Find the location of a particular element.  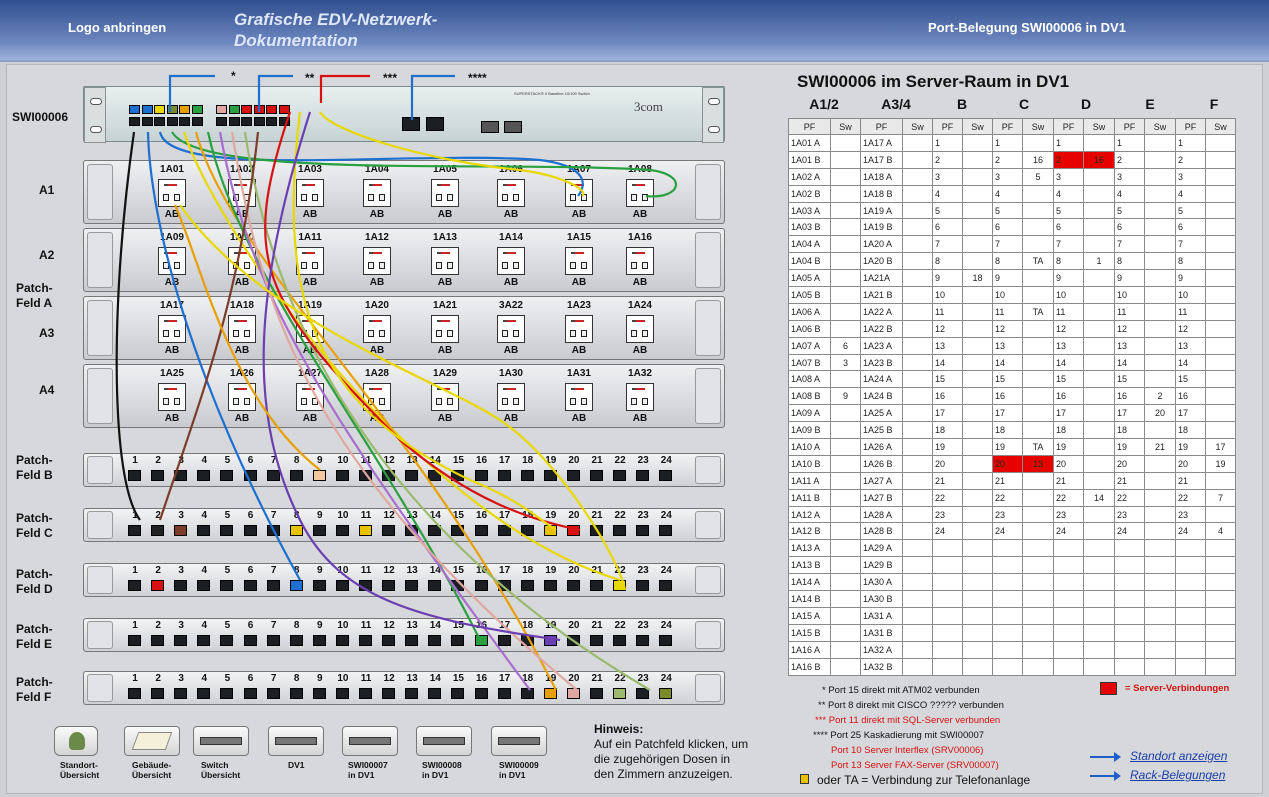

nav-gebaeude-button is located at coordinates (152, 741).